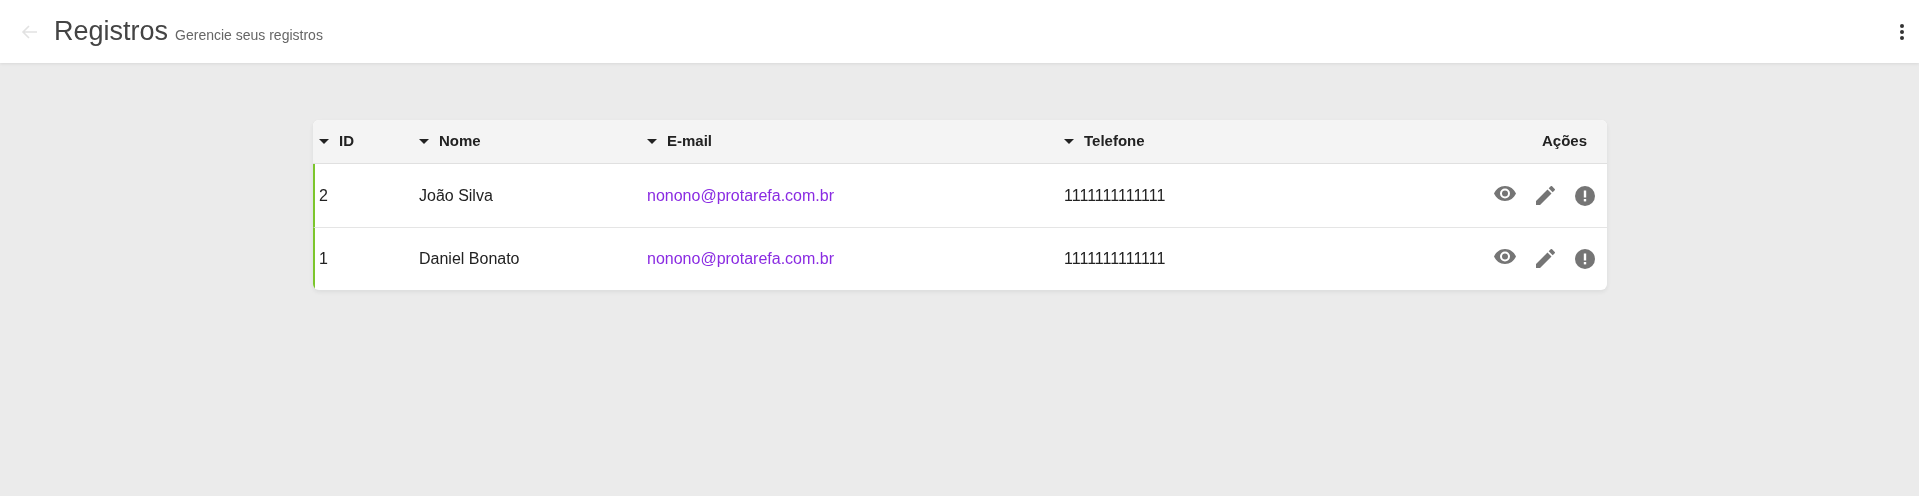 Image resolution: width=1919 pixels, height=496 pixels. What do you see at coordinates (469, 258) in the screenshot?
I see `name-cell: Daniel Bonato` at bounding box center [469, 258].